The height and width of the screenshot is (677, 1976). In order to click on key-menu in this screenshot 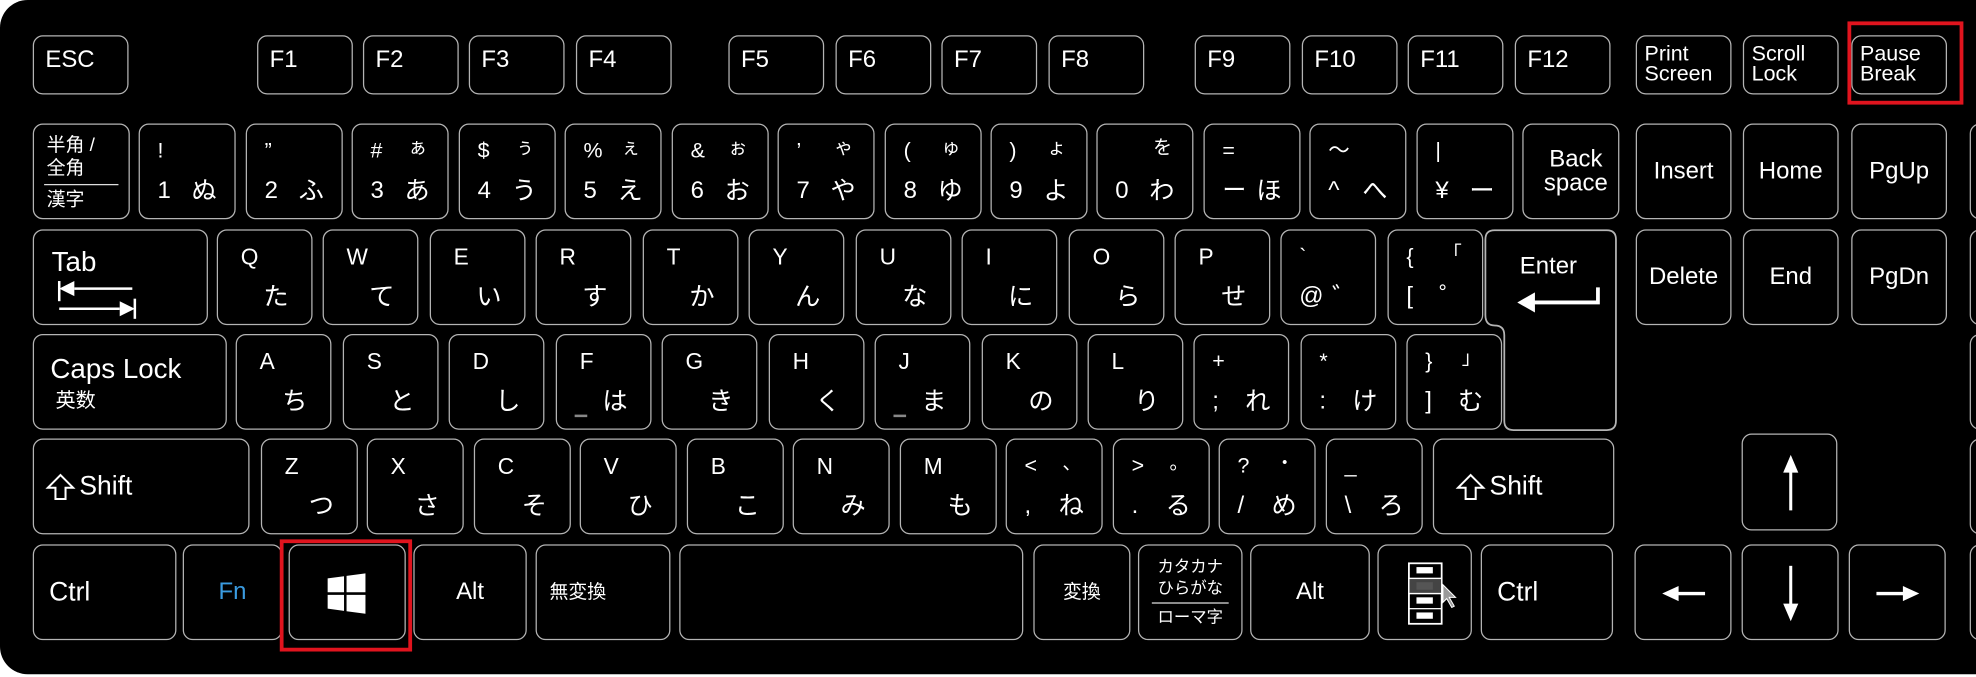, I will do `click(1424, 592)`.